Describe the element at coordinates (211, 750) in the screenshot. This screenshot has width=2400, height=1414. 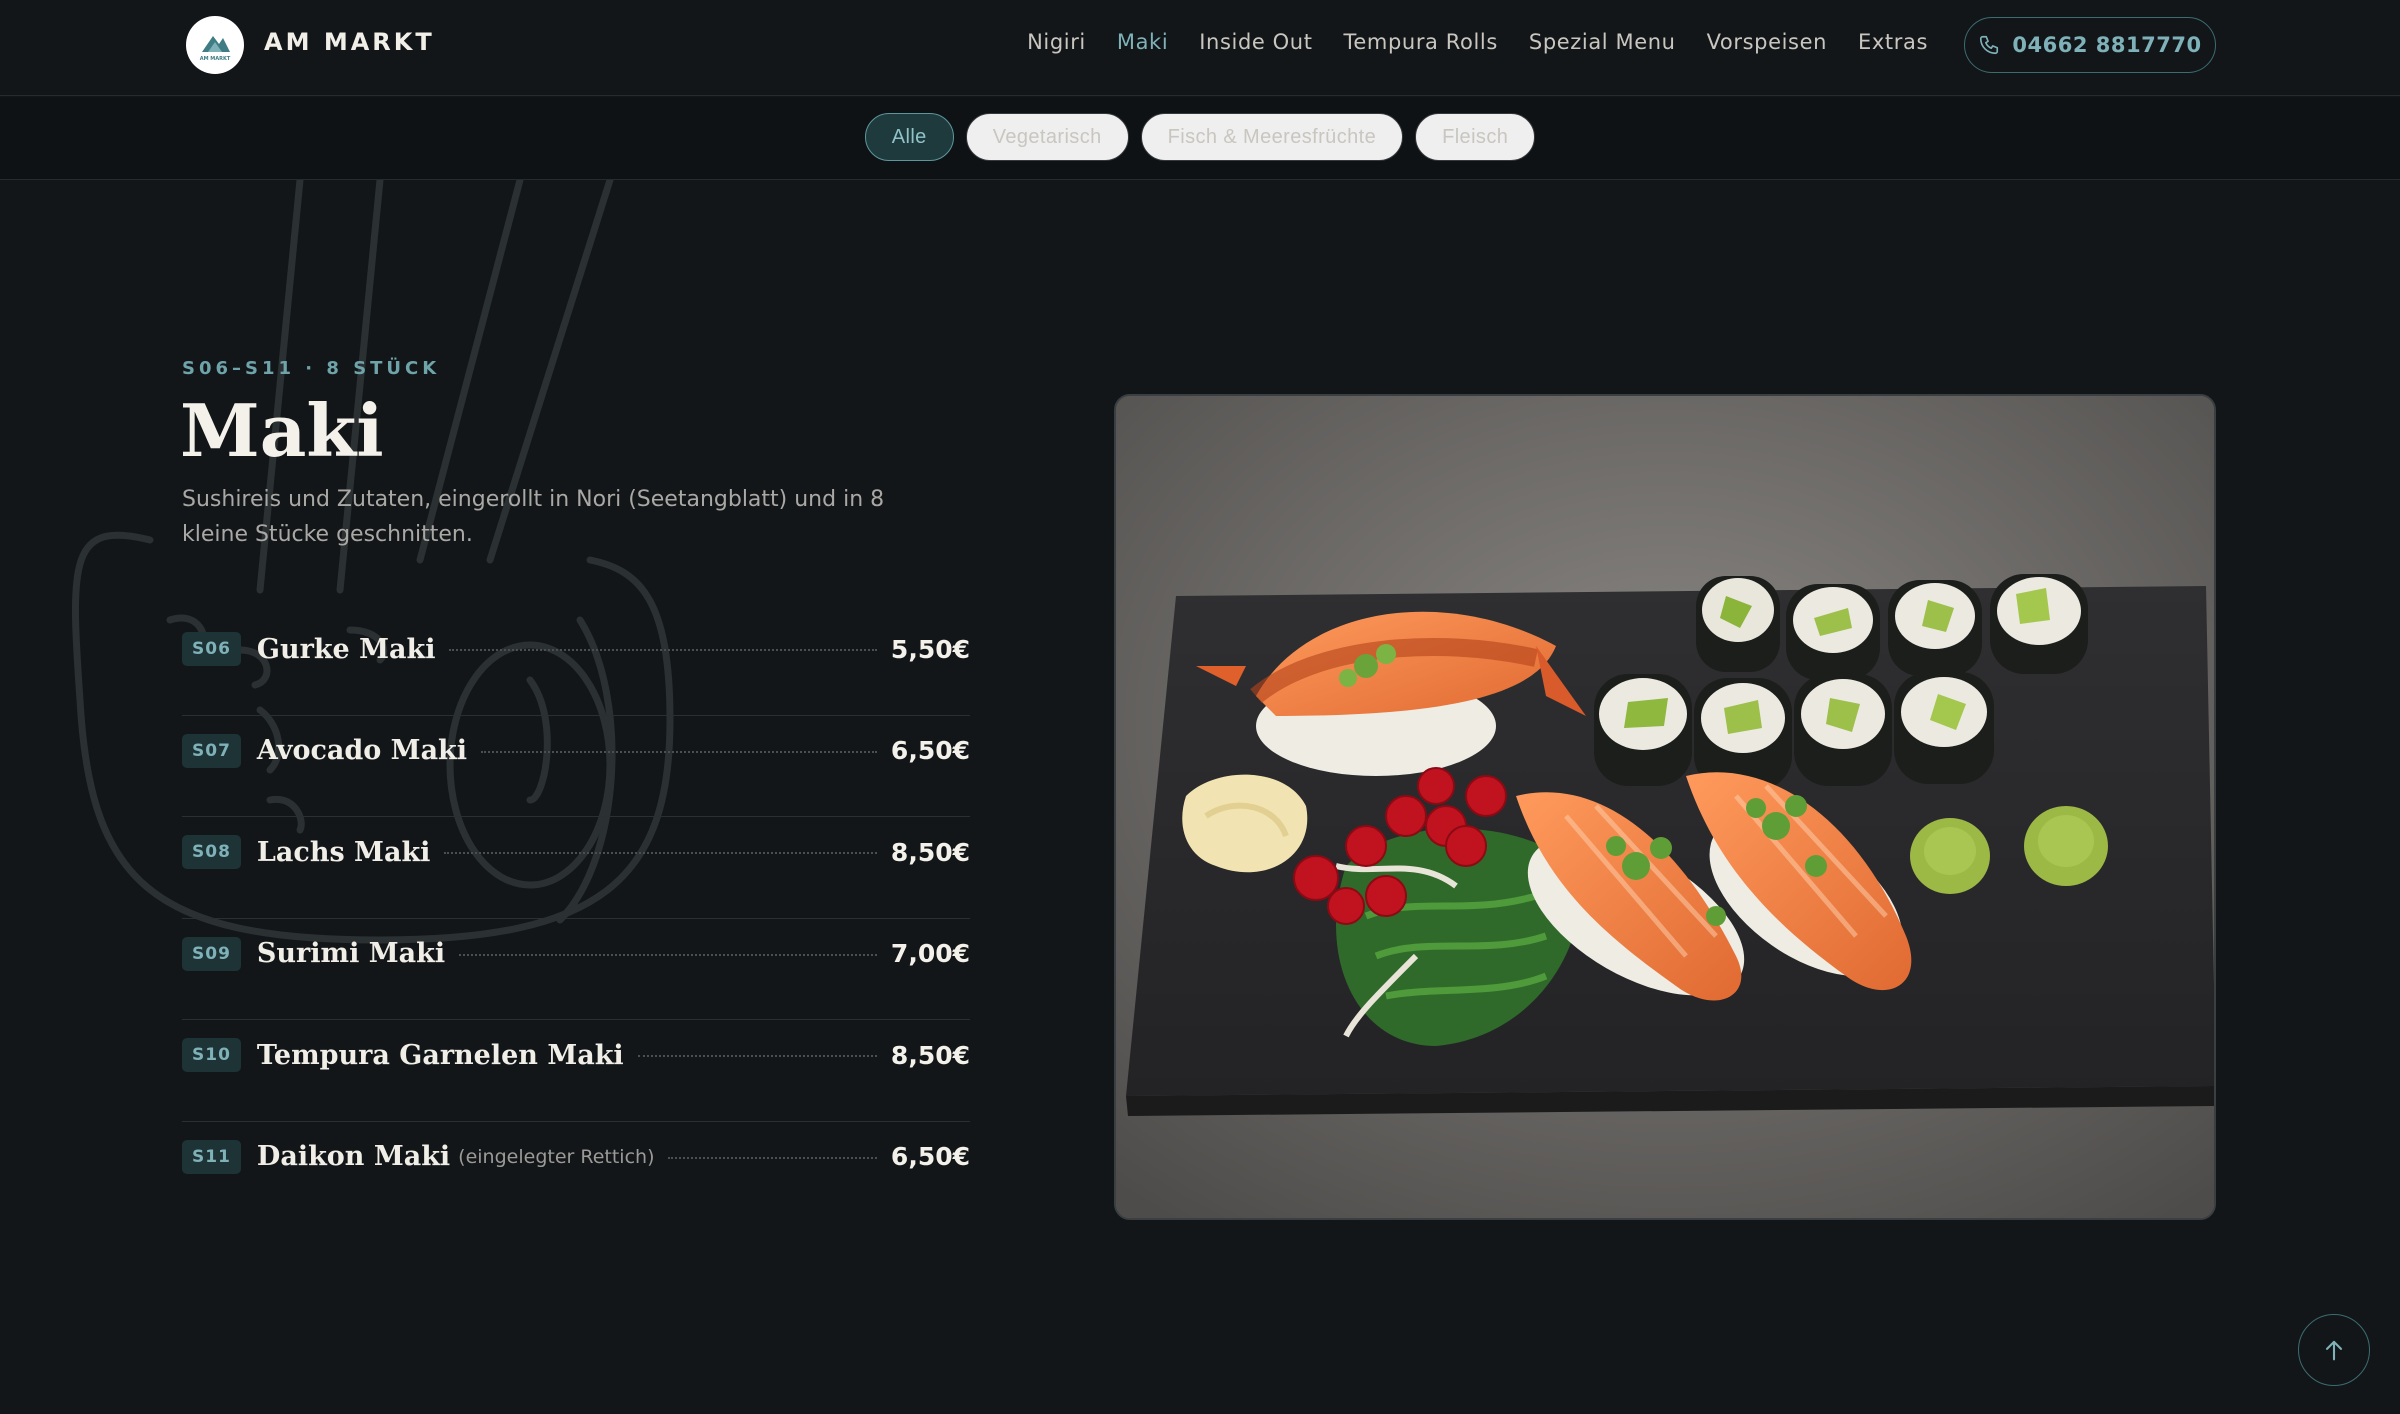
I see `item-code: S07` at that location.